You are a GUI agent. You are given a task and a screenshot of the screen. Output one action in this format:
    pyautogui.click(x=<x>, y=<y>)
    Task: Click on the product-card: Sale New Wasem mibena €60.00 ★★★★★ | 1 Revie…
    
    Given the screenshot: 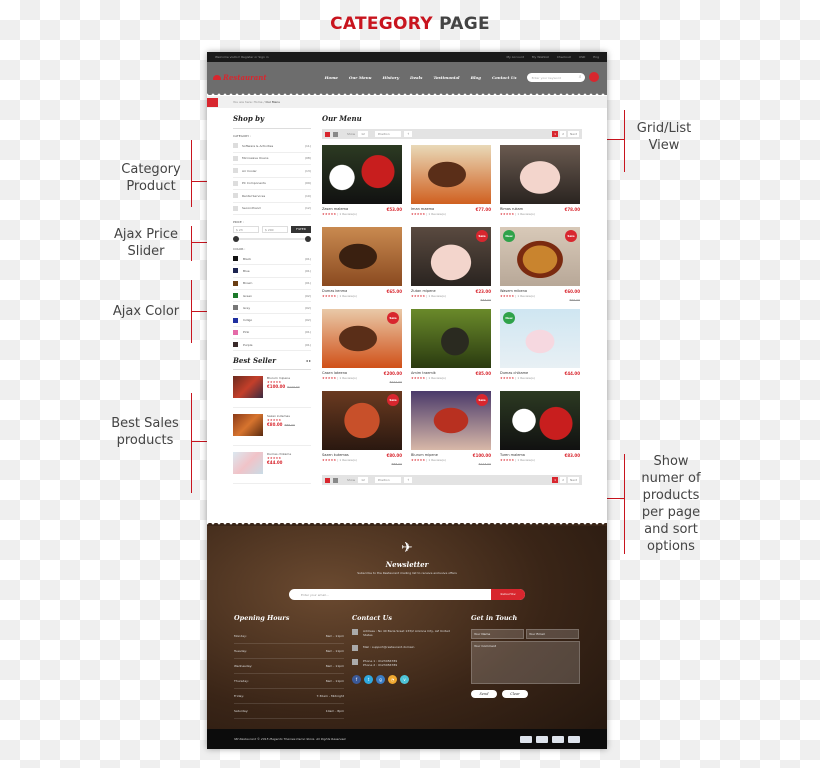 What is the action you would take?
    pyautogui.click(x=540, y=268)
    